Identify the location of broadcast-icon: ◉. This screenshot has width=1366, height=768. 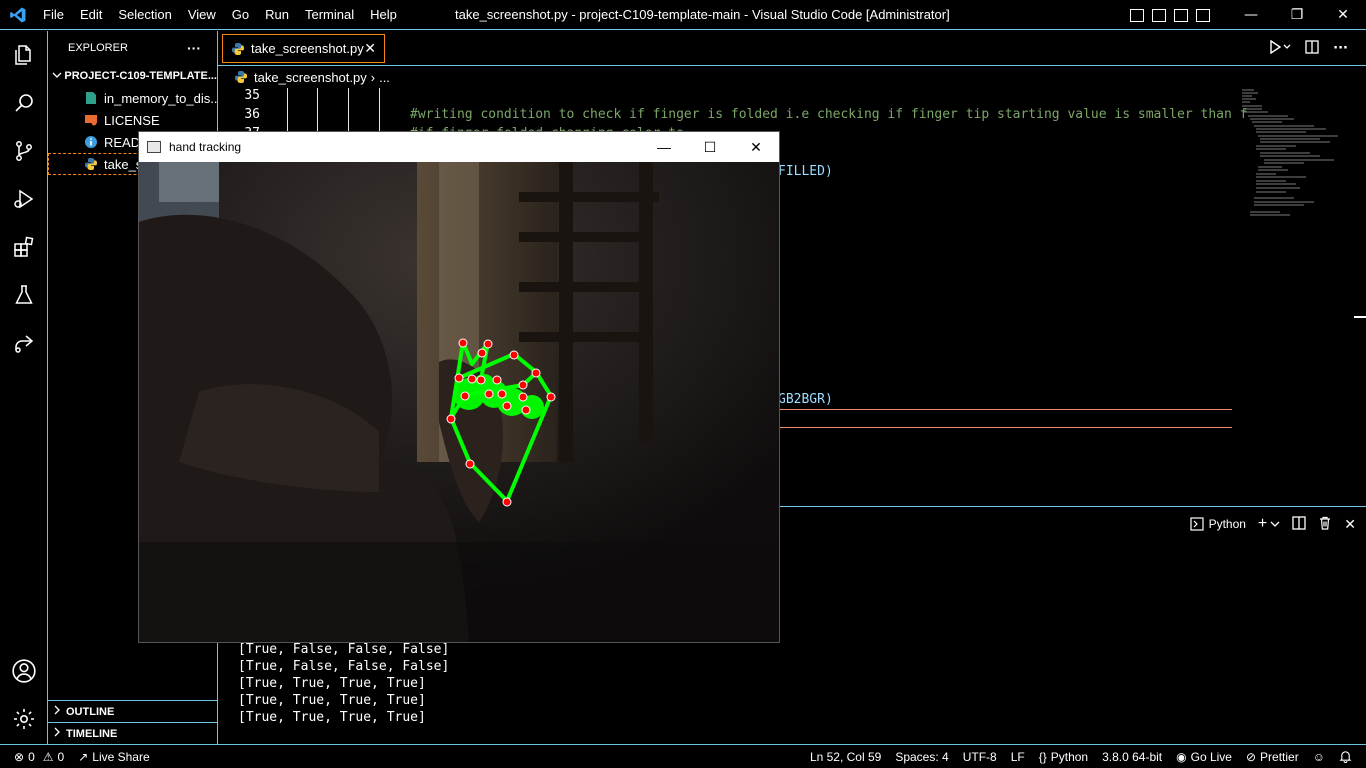
(1181, 756).